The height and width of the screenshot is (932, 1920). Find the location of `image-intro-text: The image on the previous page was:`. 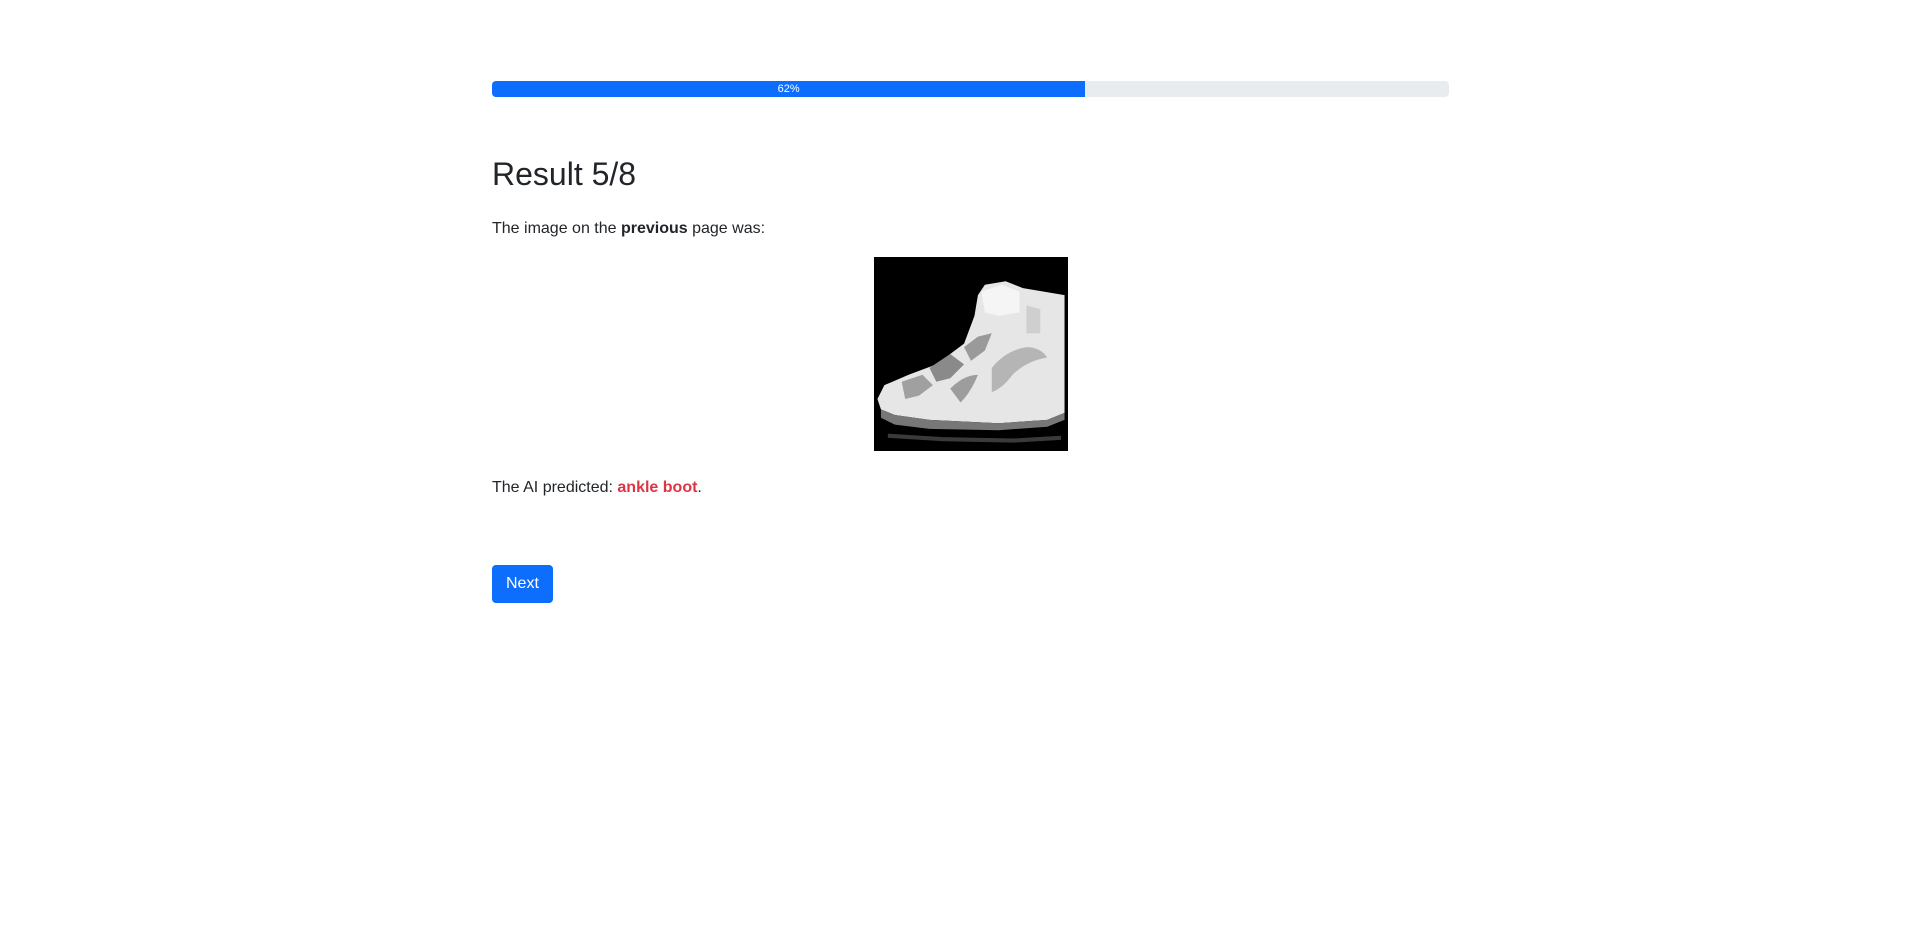

image-intro-text: The image on the previous page was: is located at coordinates (628, 229).